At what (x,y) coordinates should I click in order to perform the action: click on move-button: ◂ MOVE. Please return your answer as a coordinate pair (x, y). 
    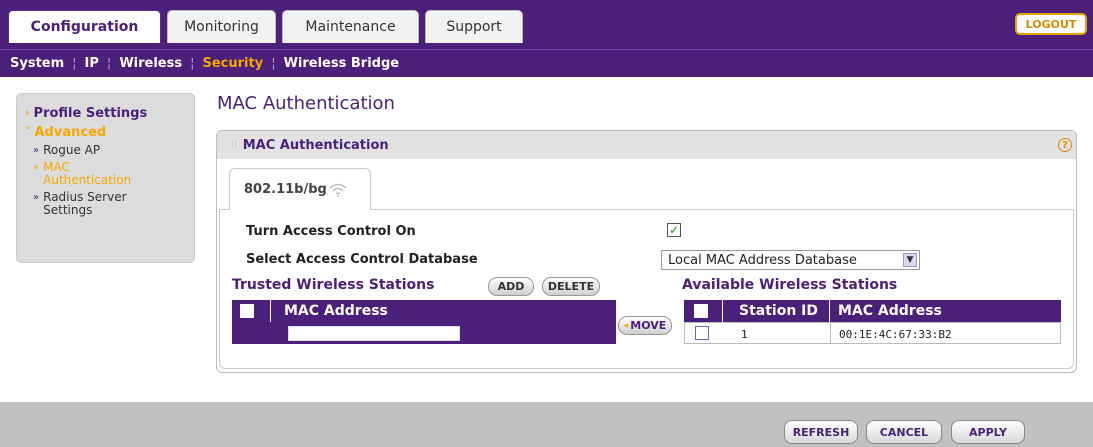
    Looking at the image, I should click on (645, 325).